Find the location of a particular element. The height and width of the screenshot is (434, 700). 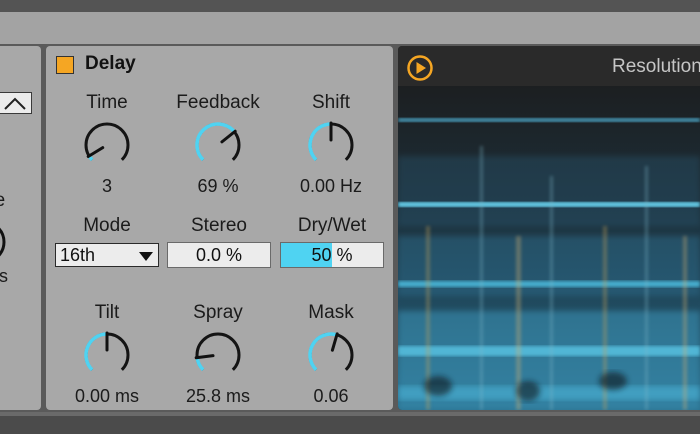

tilt-knob is located at coordinates (107, 355).